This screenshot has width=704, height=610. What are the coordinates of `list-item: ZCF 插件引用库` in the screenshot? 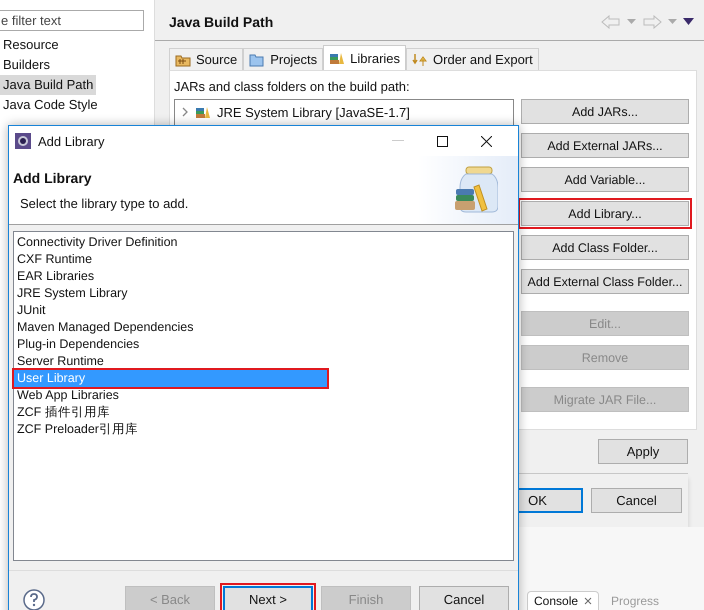 It's located at (263, 412).